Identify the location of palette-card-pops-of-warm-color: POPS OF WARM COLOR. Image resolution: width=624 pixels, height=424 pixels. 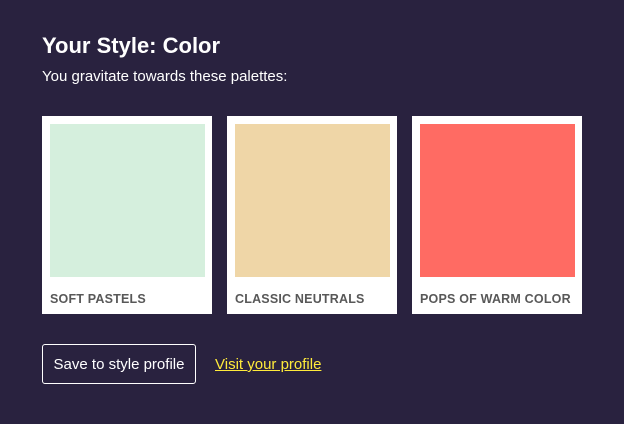
(497, 215).